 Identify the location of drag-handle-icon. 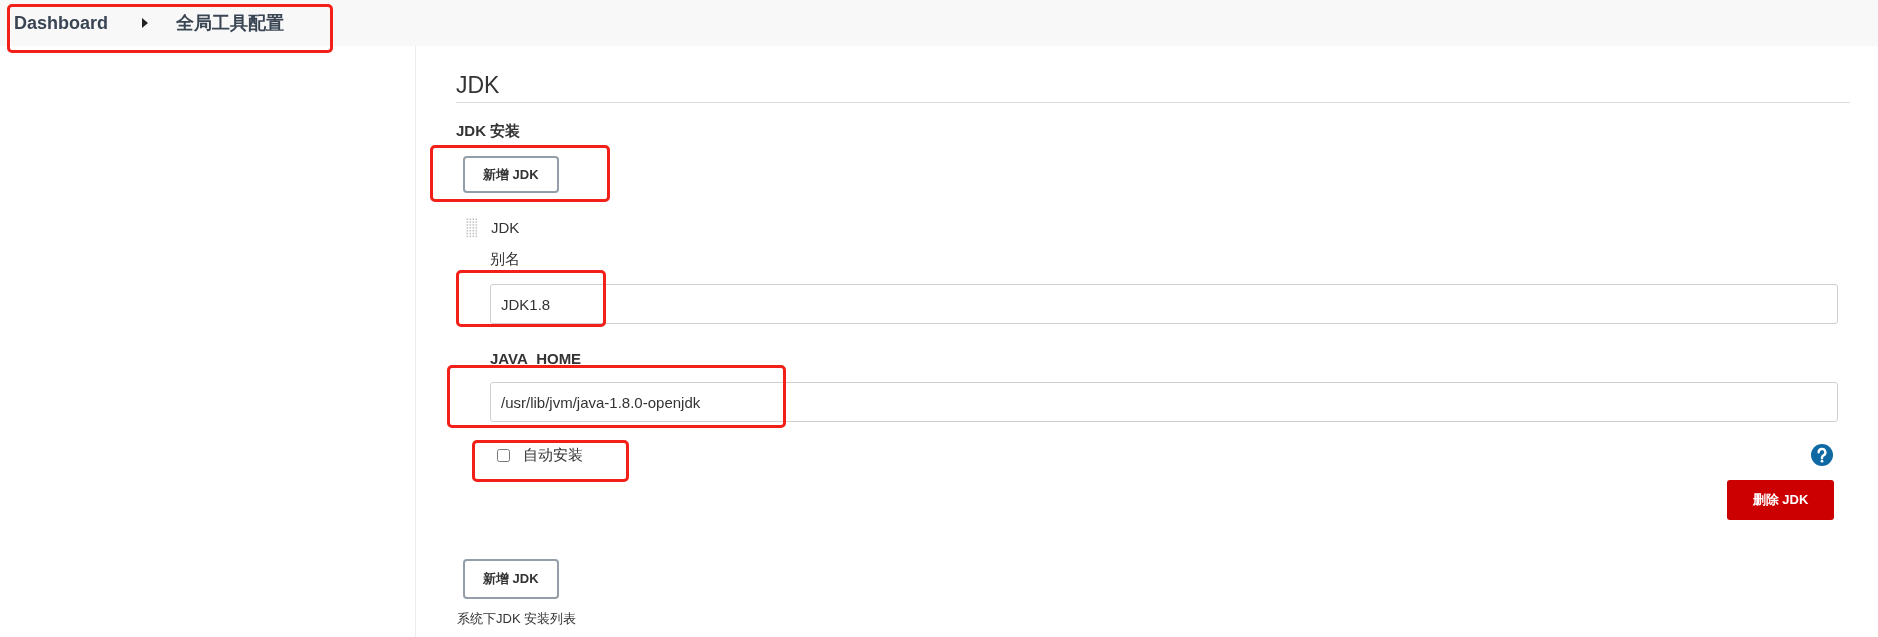
(472, 228).